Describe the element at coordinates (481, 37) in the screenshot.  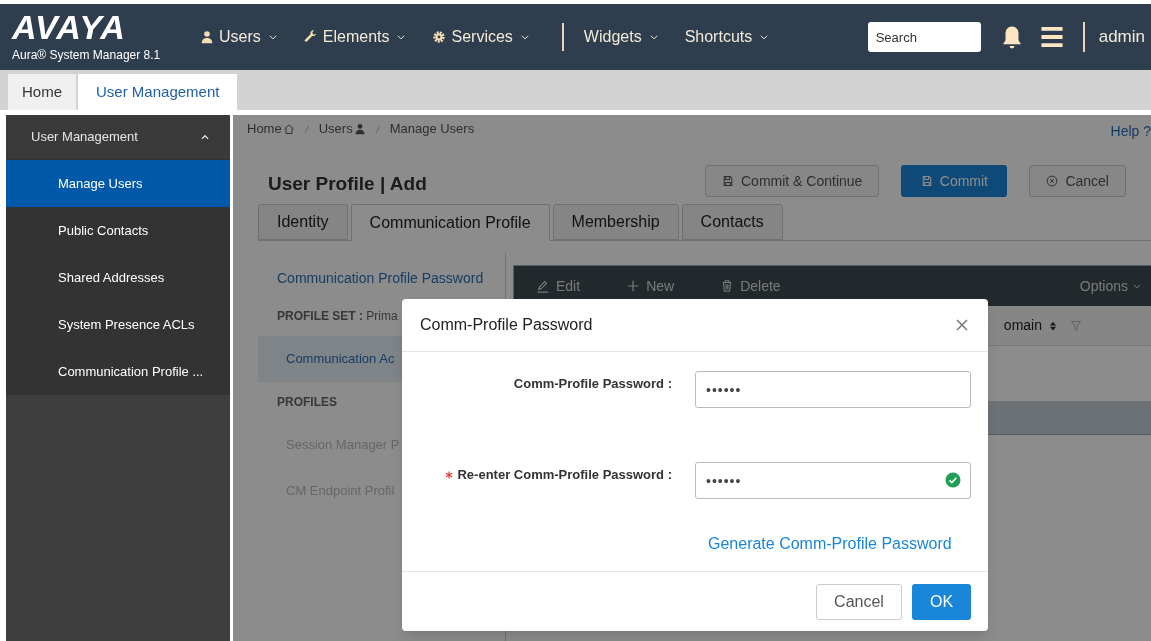
I see `nav-menu: Services` at that location.